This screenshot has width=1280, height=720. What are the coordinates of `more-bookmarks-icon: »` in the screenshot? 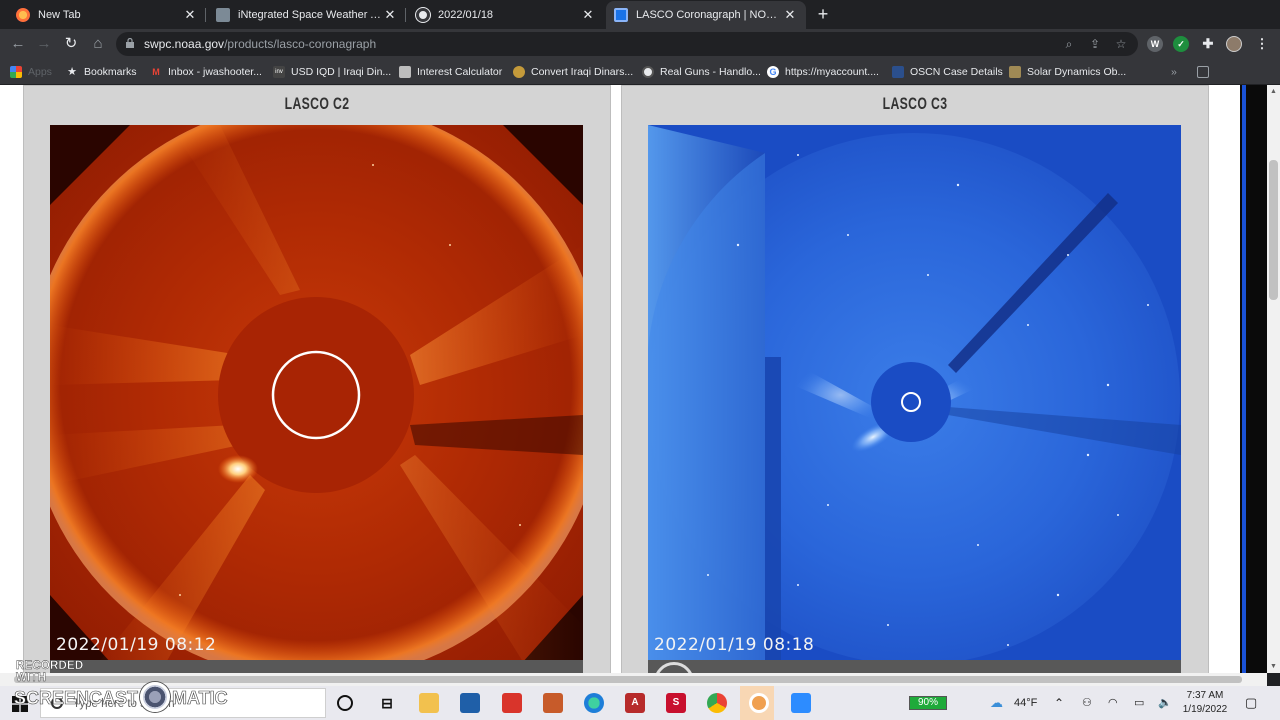 It's located at (1174, 72).